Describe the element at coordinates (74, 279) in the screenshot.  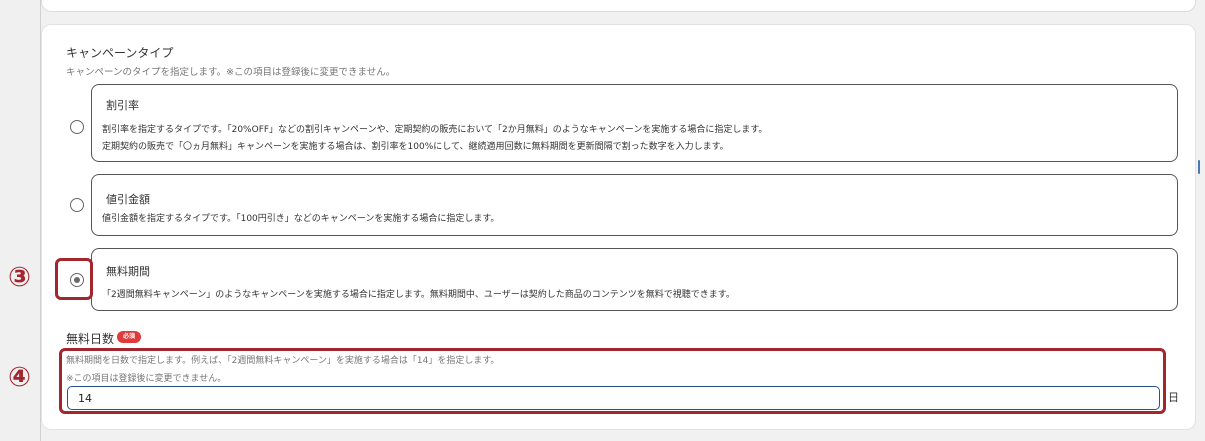
I see `callout-box-radio` at that location.